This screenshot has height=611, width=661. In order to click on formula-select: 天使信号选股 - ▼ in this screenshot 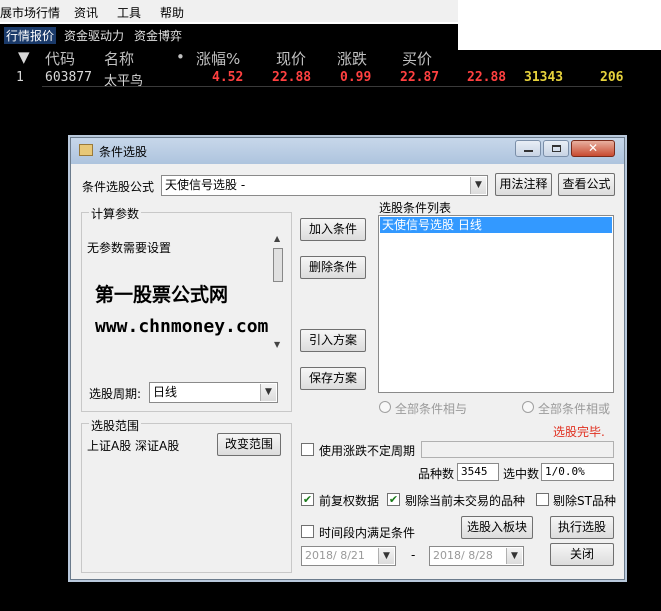, I will do `click(324, 185)`.